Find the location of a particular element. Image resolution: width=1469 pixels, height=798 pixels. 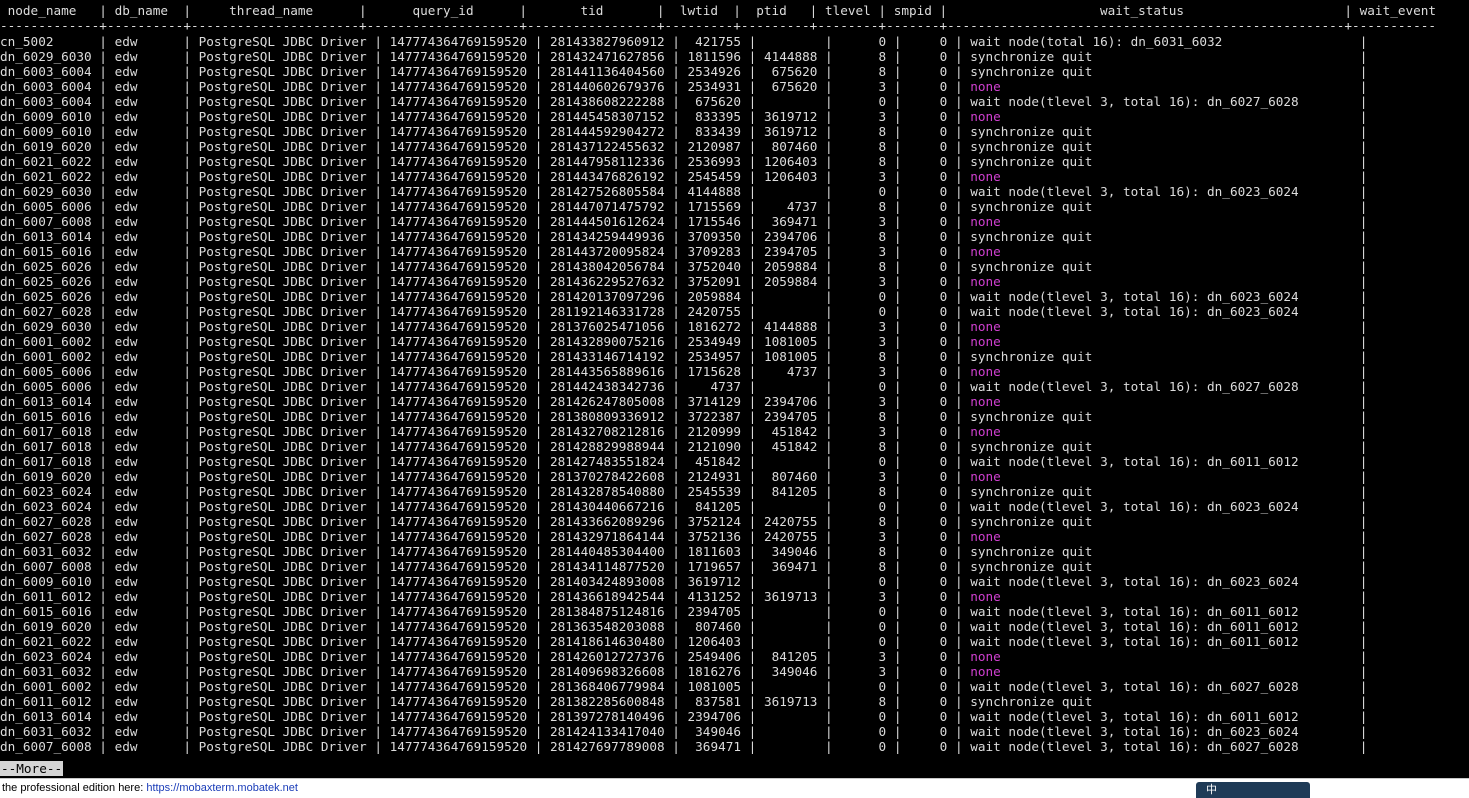

cell-ptid: 1206403 is located at coordinates (790, 176).